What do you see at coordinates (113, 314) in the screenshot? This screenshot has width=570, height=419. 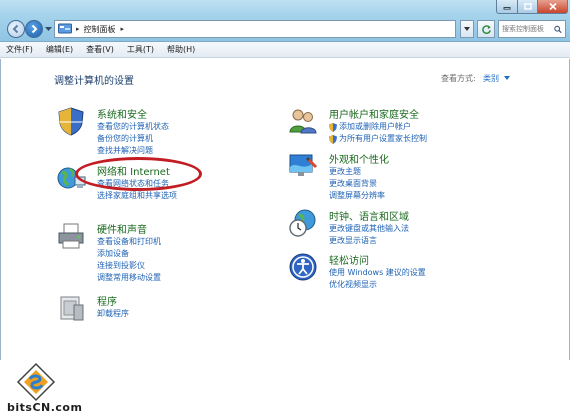 I see `link-uninstall-program: 卸载程序` at bounding box center [113, 314].